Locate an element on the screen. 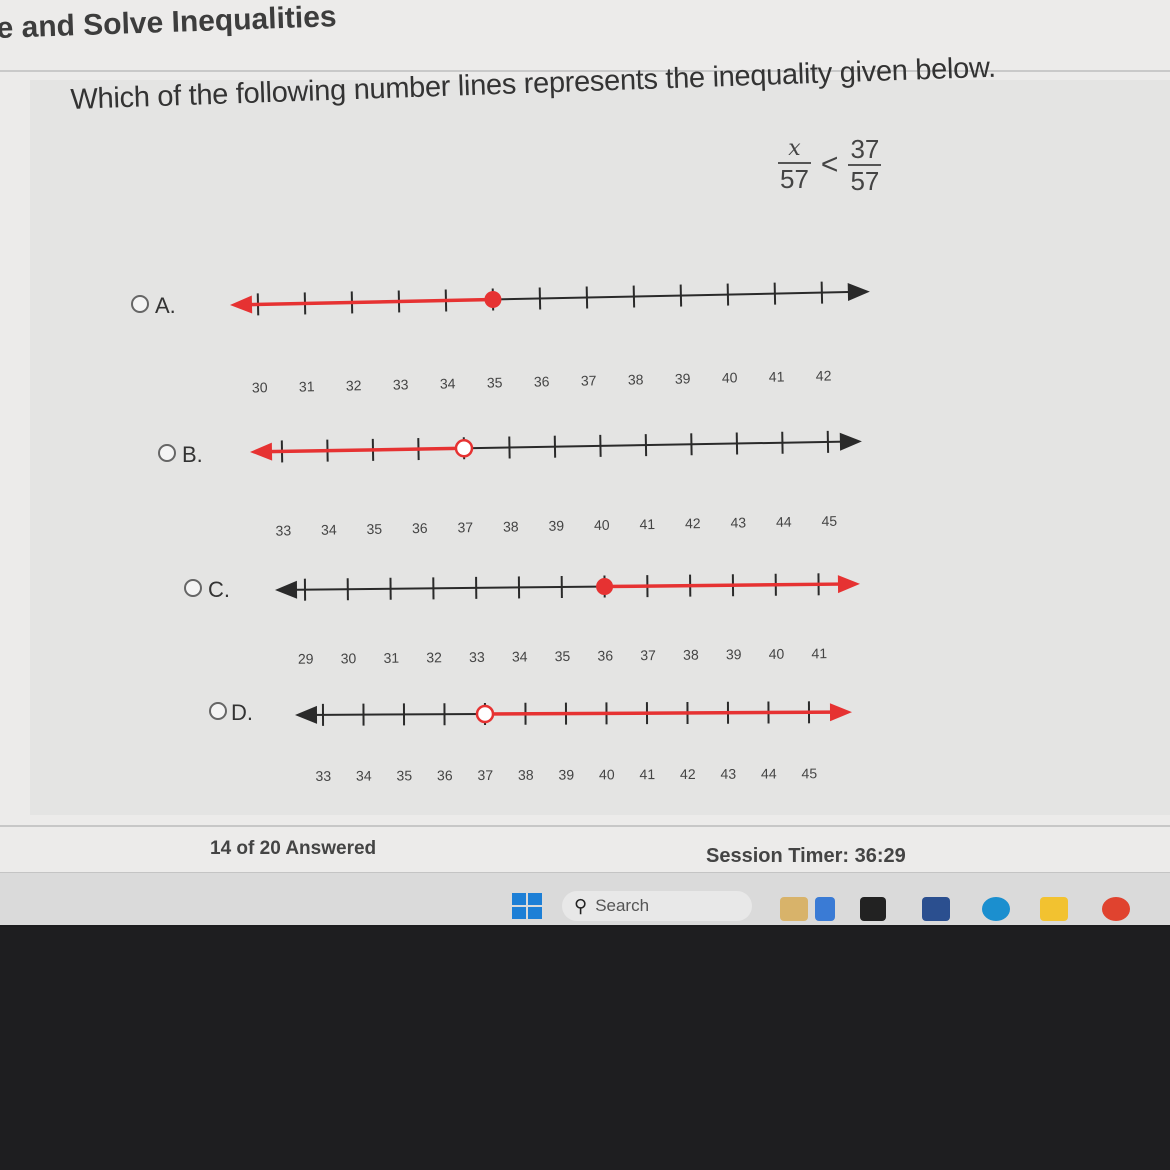 The height and width of the screenshot is (1170, 1170). number-line-d-tick-label: 41 is located at coordinates (647, 774).